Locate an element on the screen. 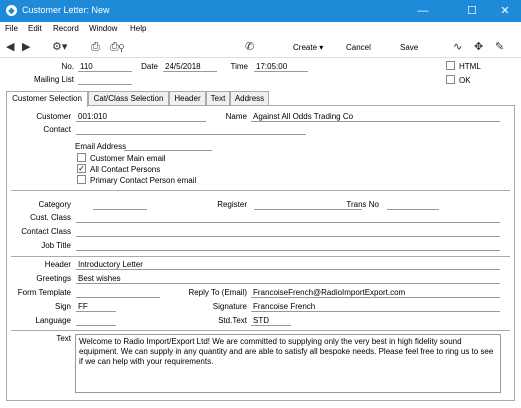  sign-label: Sign is located at coordinates (62, 306).